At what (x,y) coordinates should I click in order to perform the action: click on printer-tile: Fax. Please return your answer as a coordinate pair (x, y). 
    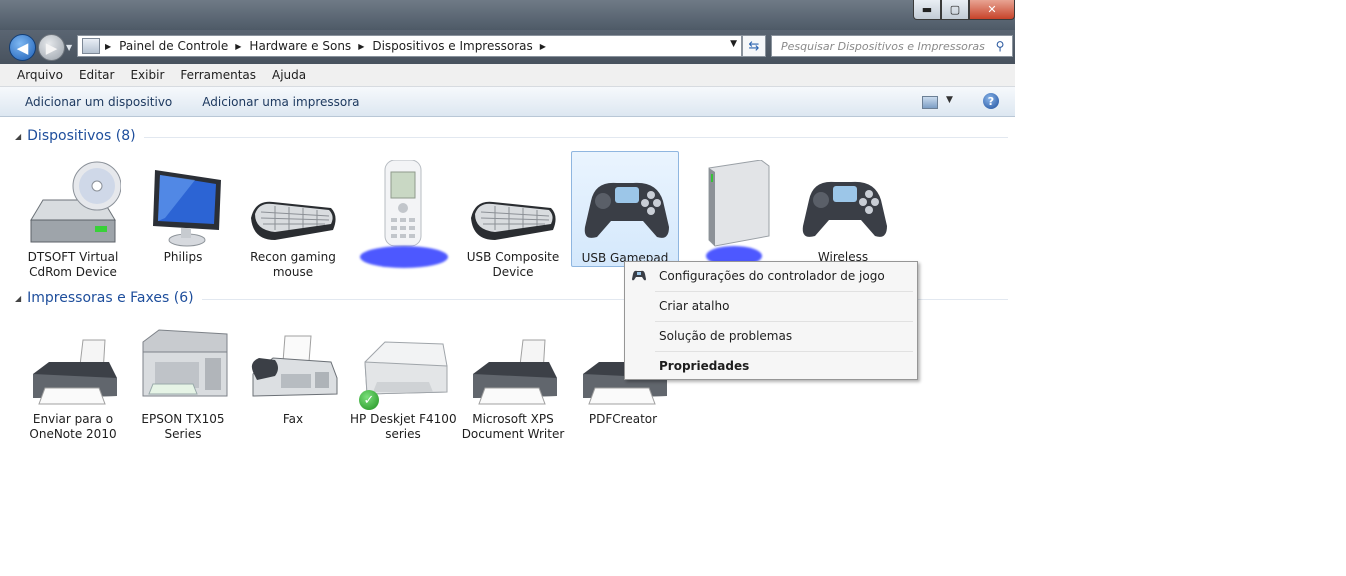
    Looking at the image, I should click on (293, 374).